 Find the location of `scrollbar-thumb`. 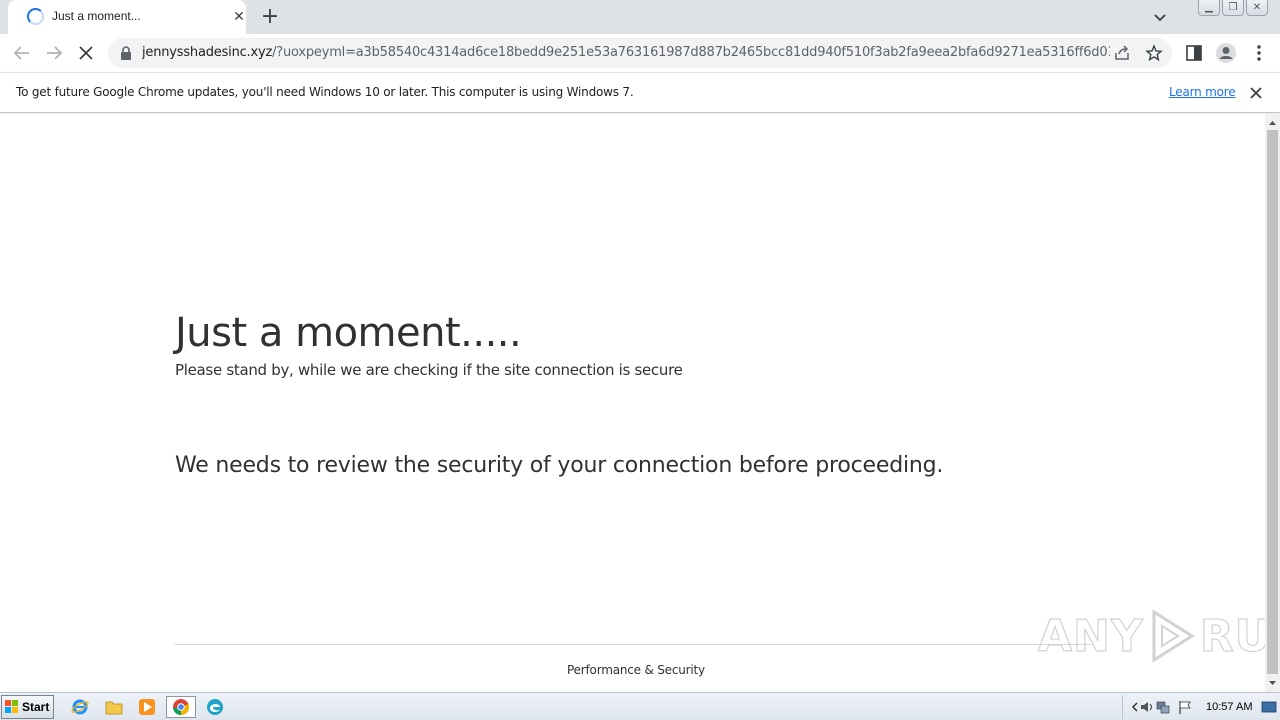

scrollbar-thumb is located at coordinates (1272, 402).